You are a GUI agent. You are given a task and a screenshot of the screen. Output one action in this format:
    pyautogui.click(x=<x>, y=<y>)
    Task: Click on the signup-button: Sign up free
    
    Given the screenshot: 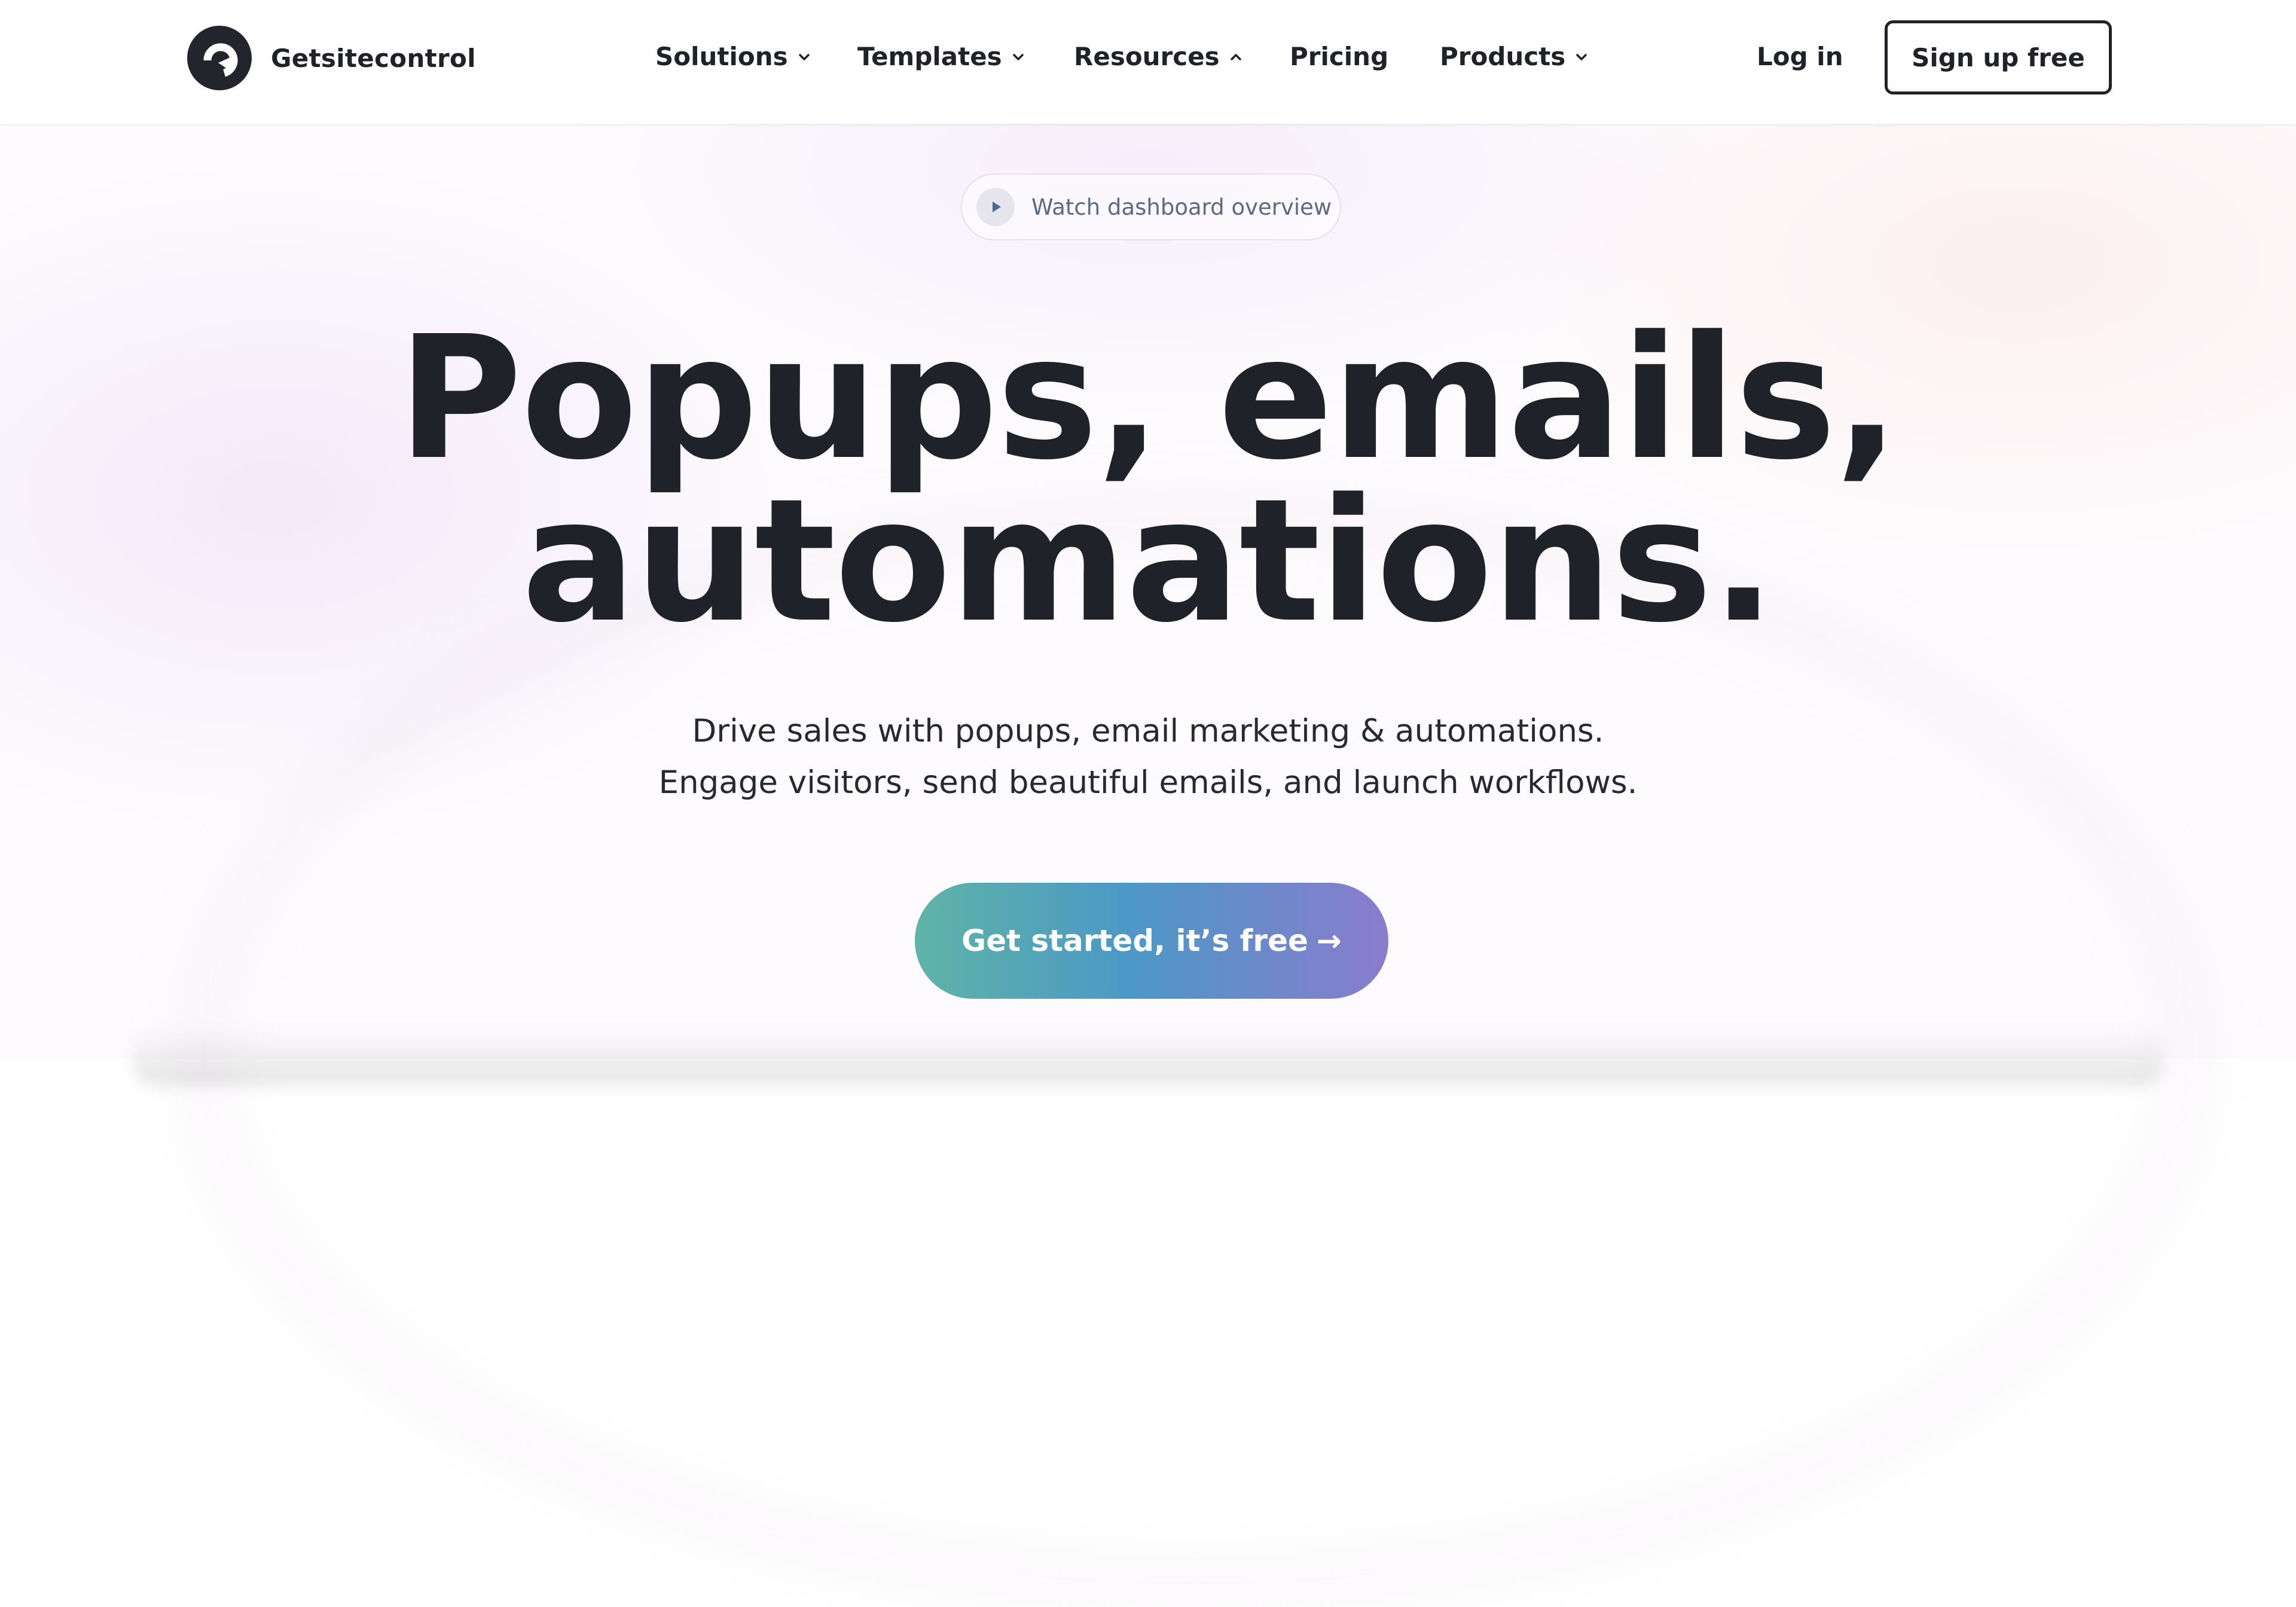 What is the action you would take?
    pyautogui.click(x=1998, y=57)
    